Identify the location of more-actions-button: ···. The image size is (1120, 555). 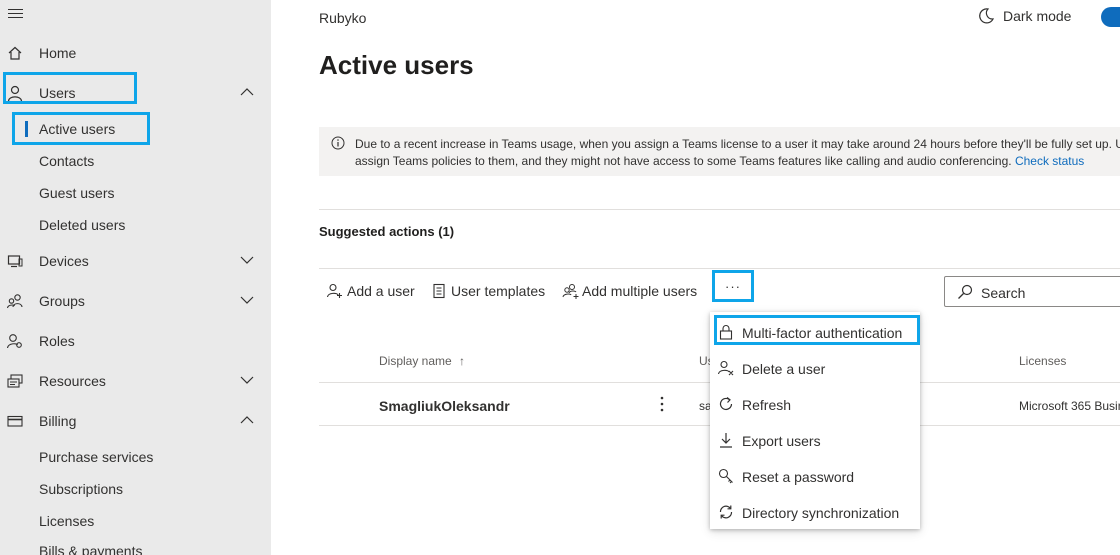
(733, 286).